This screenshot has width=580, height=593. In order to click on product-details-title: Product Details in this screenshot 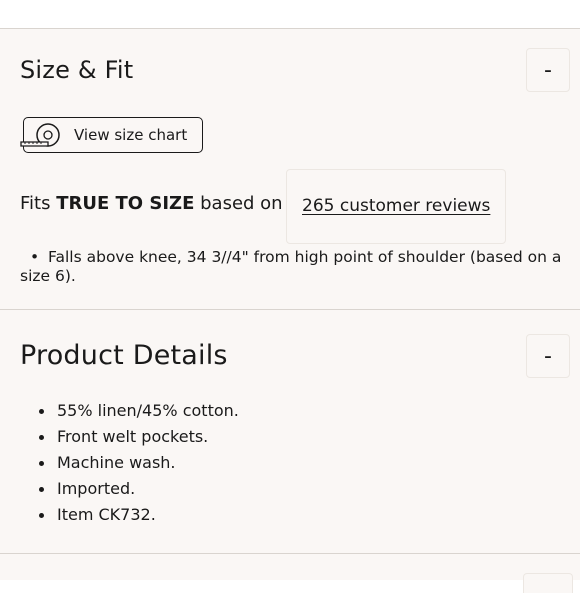, I will do `click(124, 355)`.